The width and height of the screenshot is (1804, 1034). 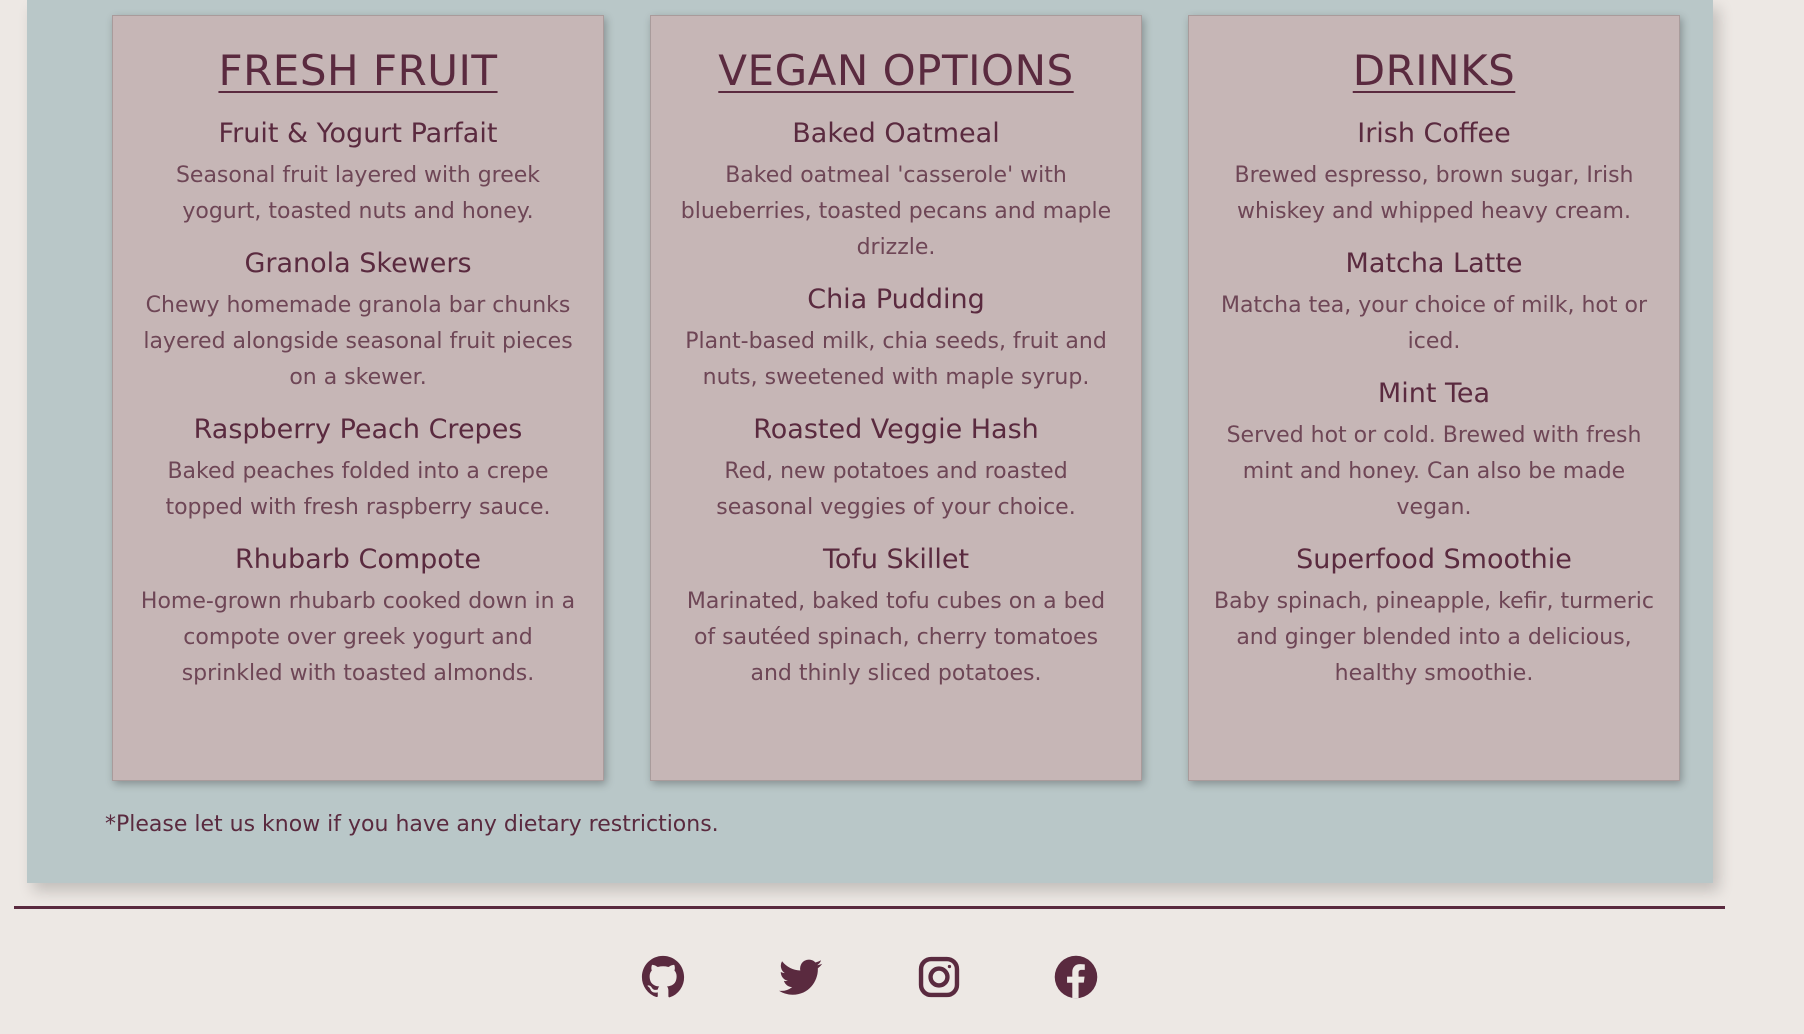 What do you see at coordinates (1434, 393) in the screenshot?
I see `menu-item-name: Mint Tea` at bounding box center [1434, 393].